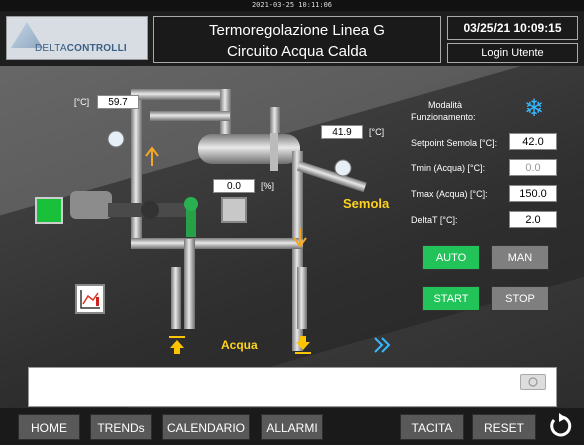 The height and width of the screenshot is (445, 584). What do you see at coordinates (343, 168) in the screenshot?
I see `gauge-right` at bounding box center [343, 168].